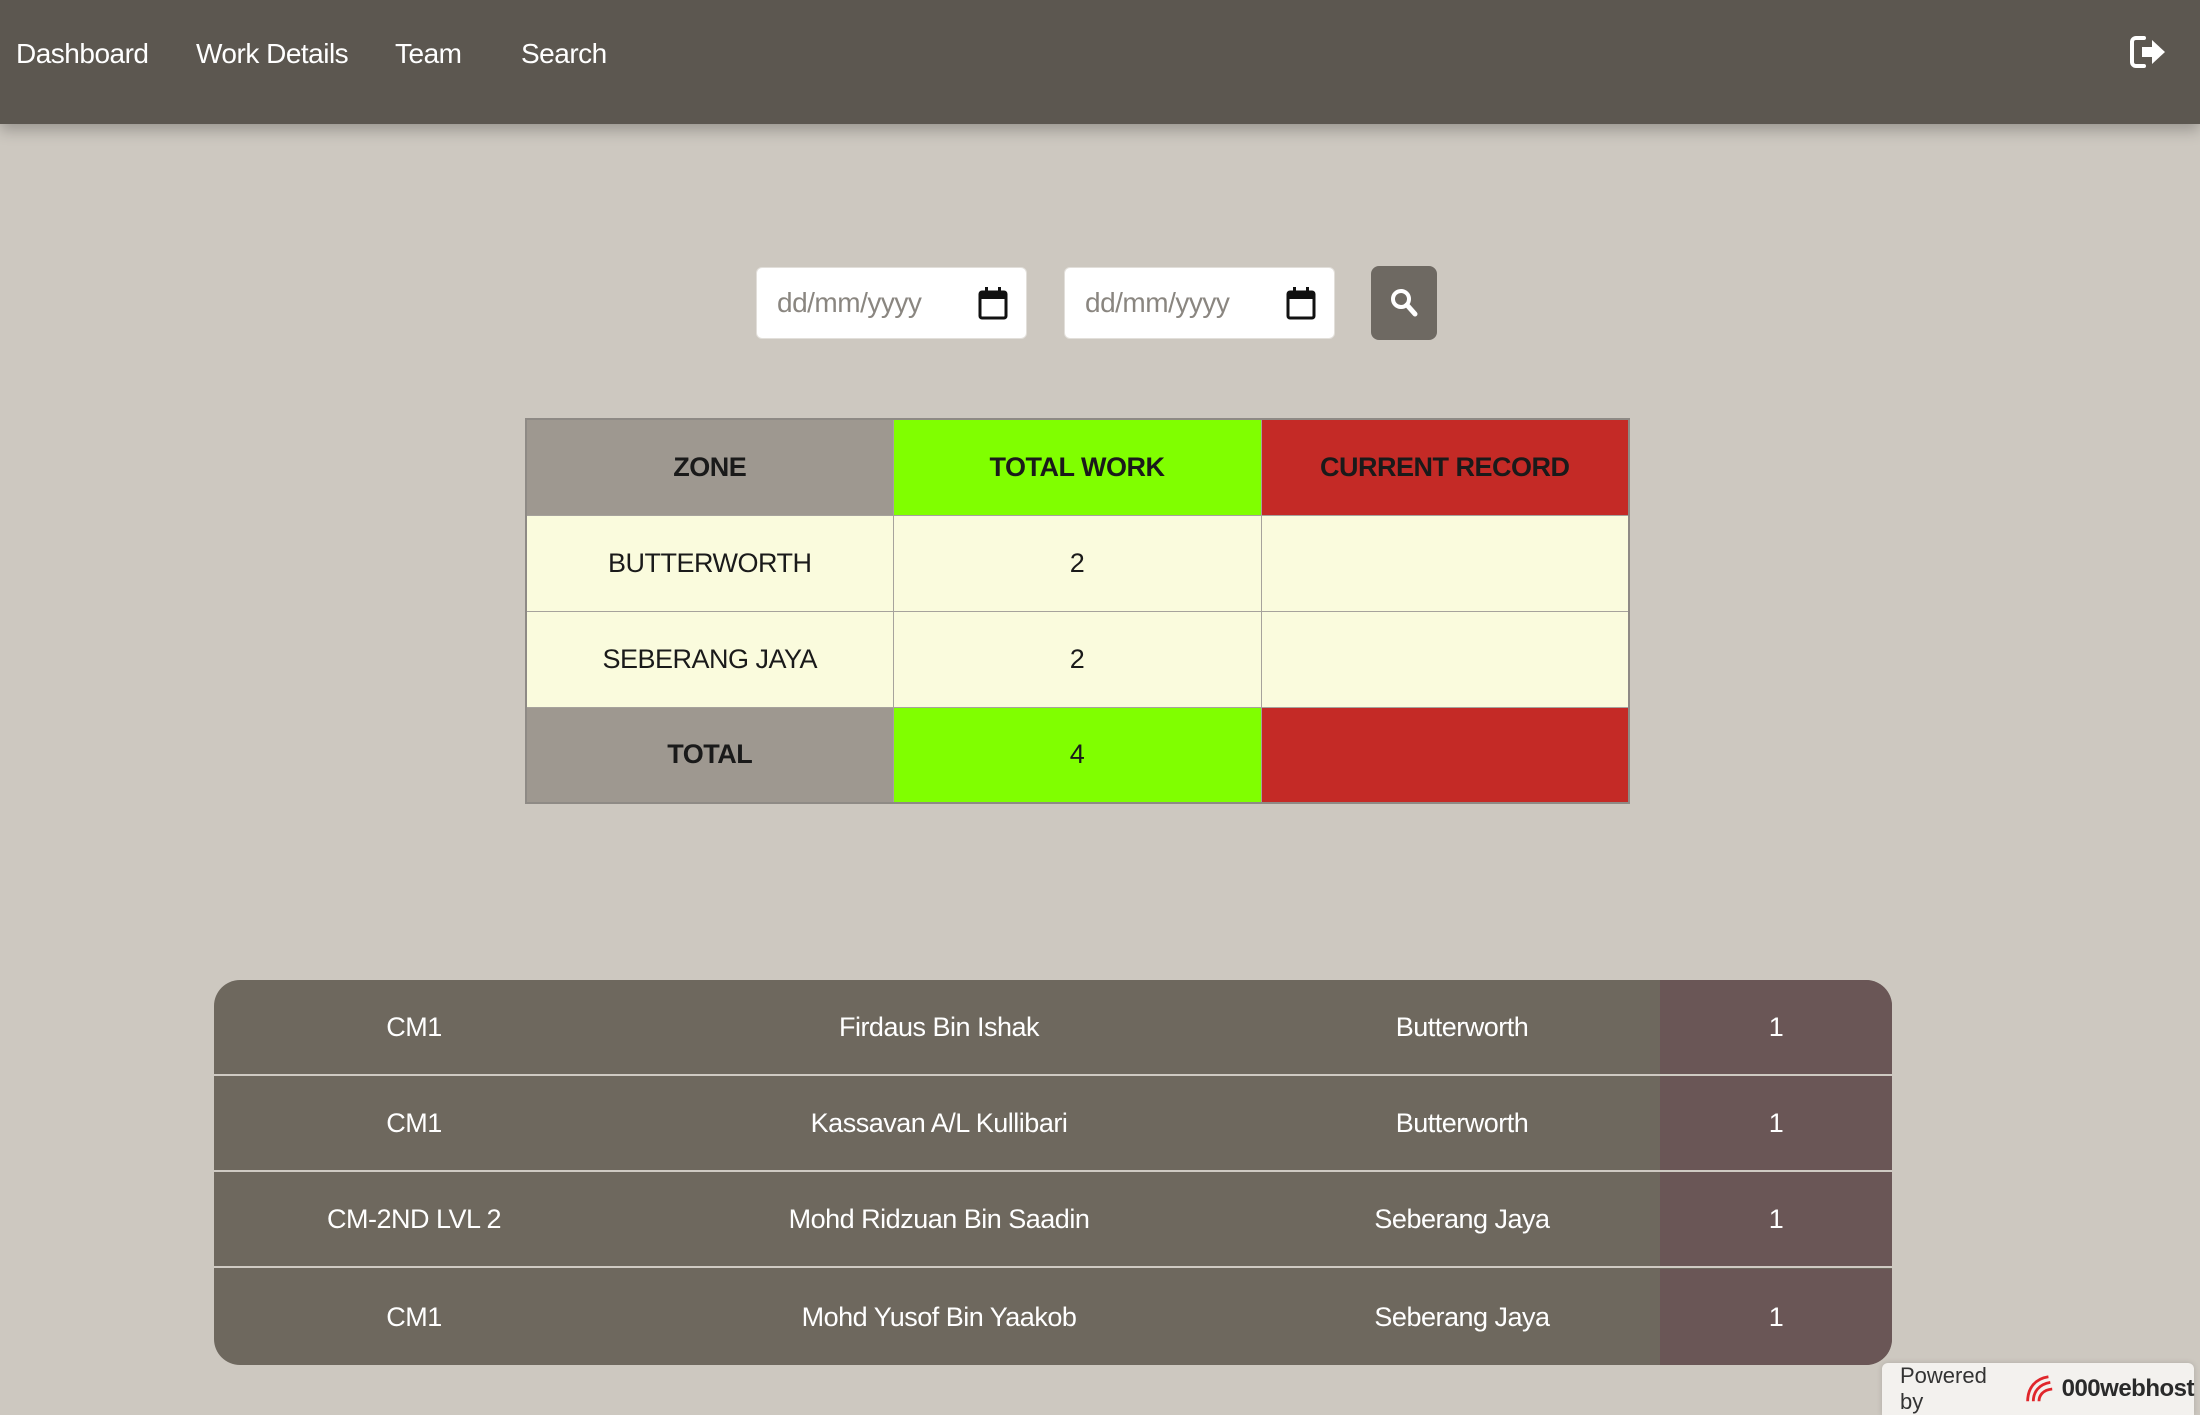  I want to click on end-date-placeholder: dd/mm/yyyy, so click(1157, 302).